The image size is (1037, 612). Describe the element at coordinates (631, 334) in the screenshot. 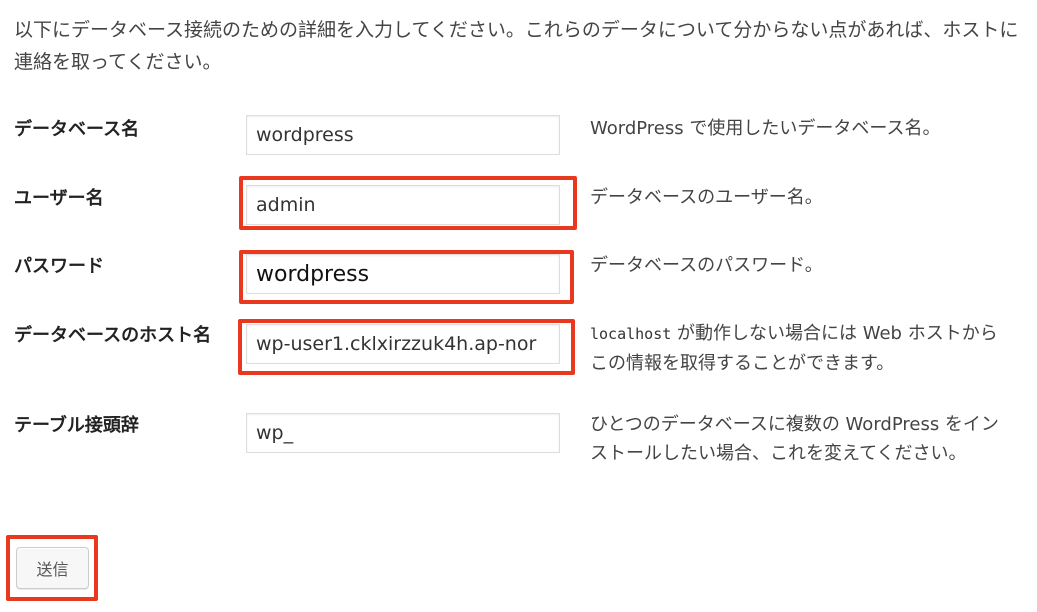

I see `localhost-code: localhost` at that location.